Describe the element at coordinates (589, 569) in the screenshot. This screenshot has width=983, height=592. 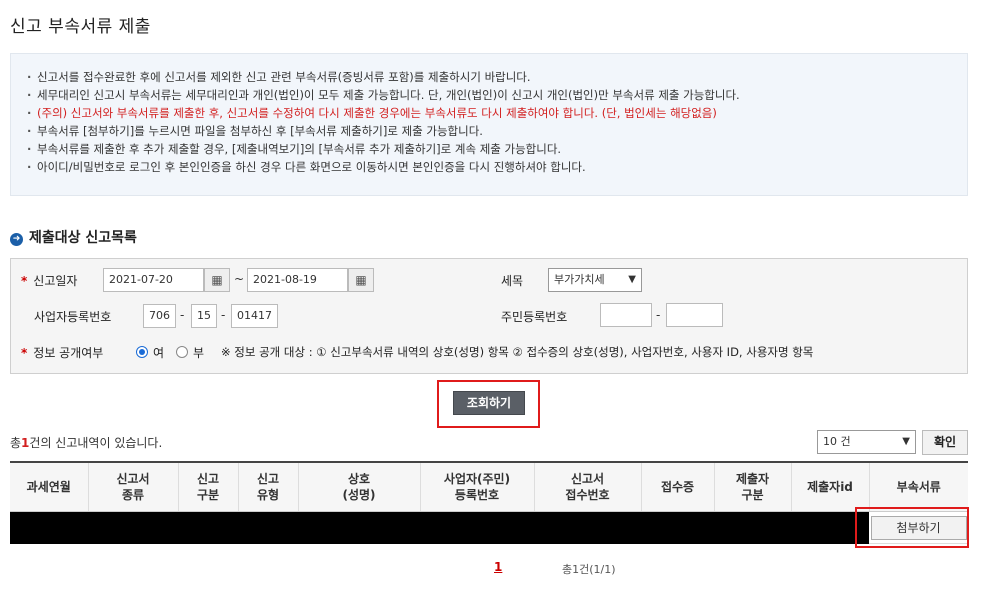
I see `pagination-info: 총1건(1/1)` at that location.